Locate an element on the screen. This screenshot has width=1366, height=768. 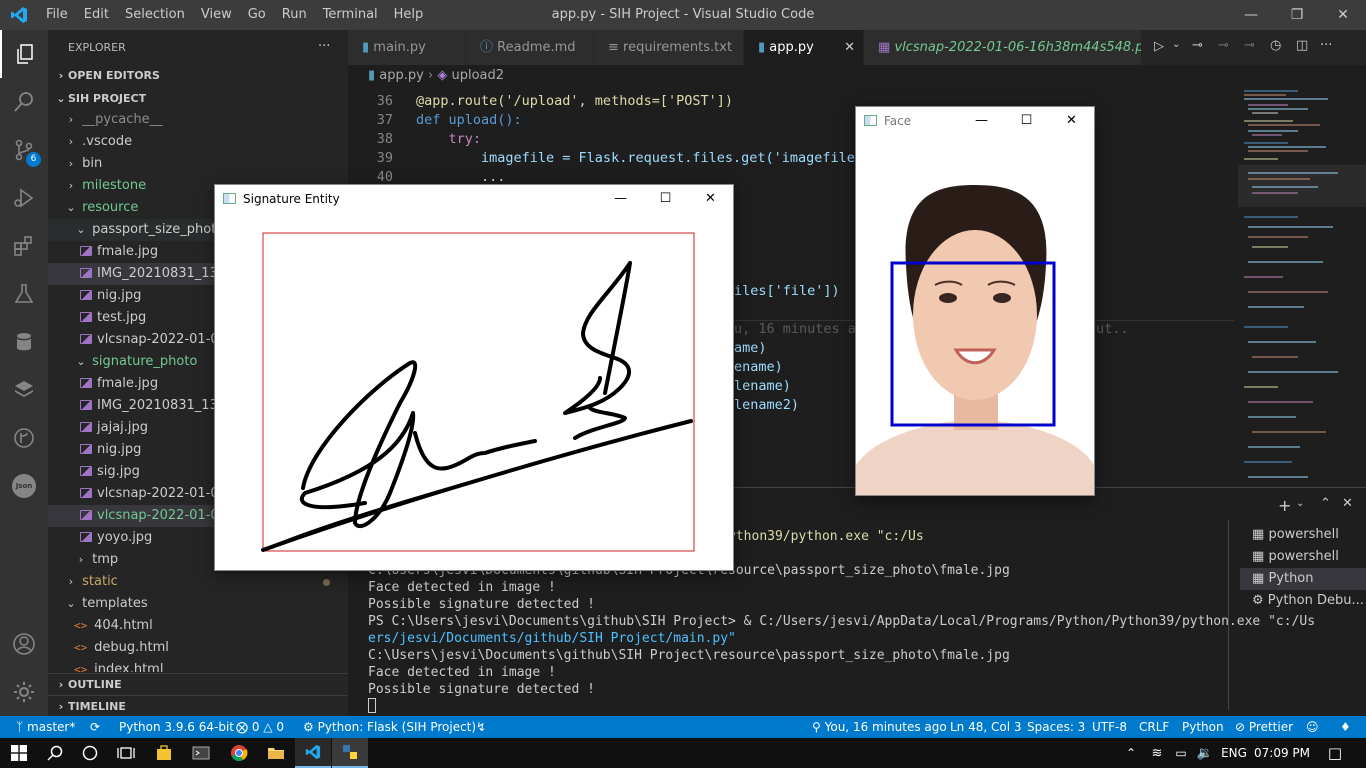
breadcrumb-symbol: upload2 is located at coordinates (477, 75).